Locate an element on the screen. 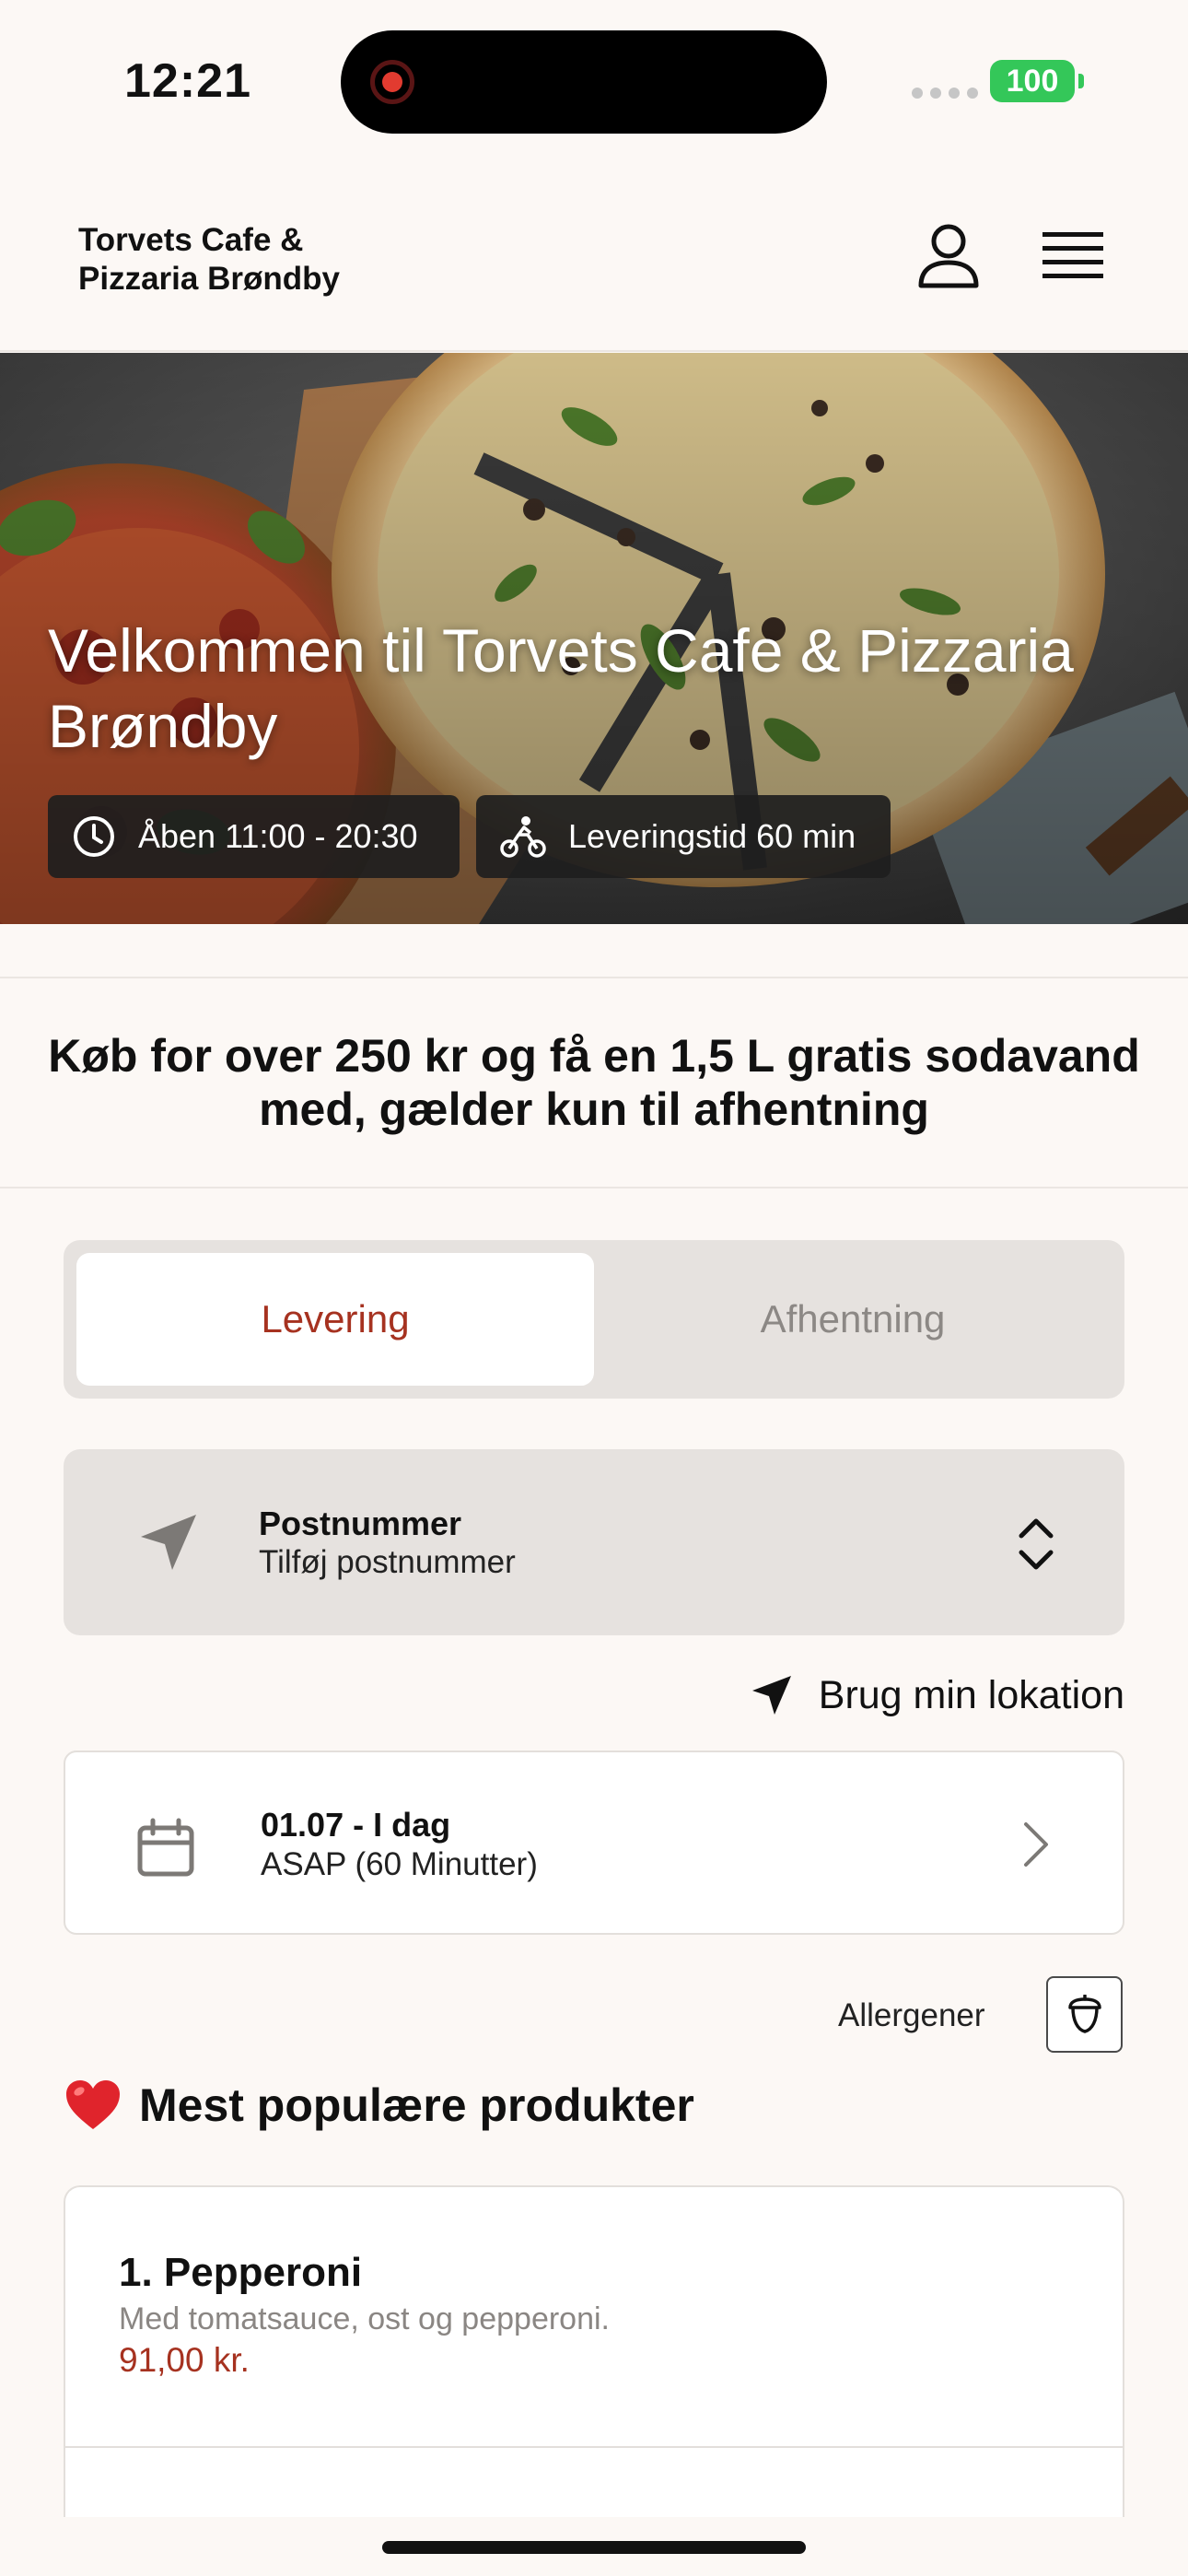 This screenshot has width=1188, height=2576. delivery-time-text: Leveringstid 60 min is located at coordinates (712, 836).